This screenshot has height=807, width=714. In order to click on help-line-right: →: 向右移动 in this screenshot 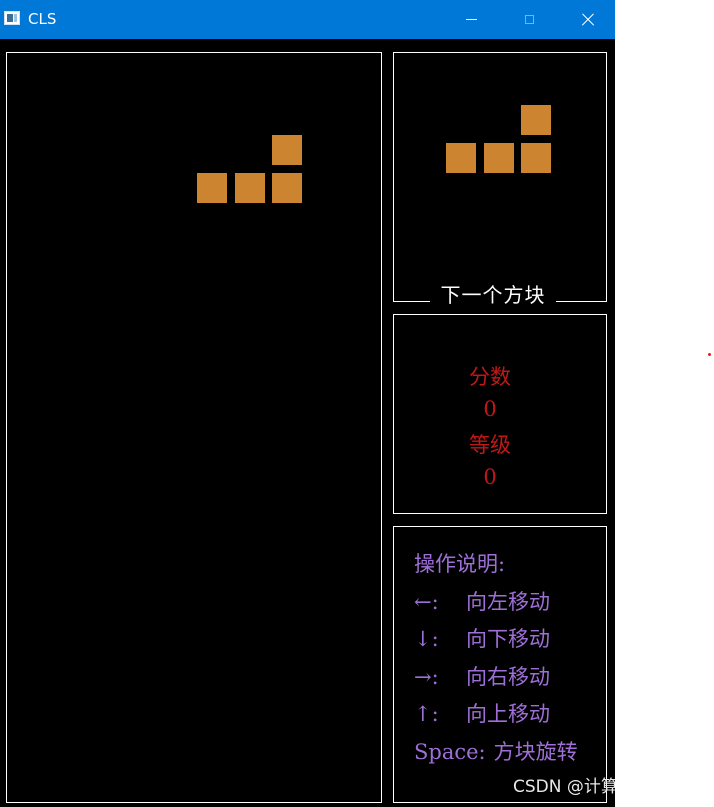, I will do `click(482, 677)`.